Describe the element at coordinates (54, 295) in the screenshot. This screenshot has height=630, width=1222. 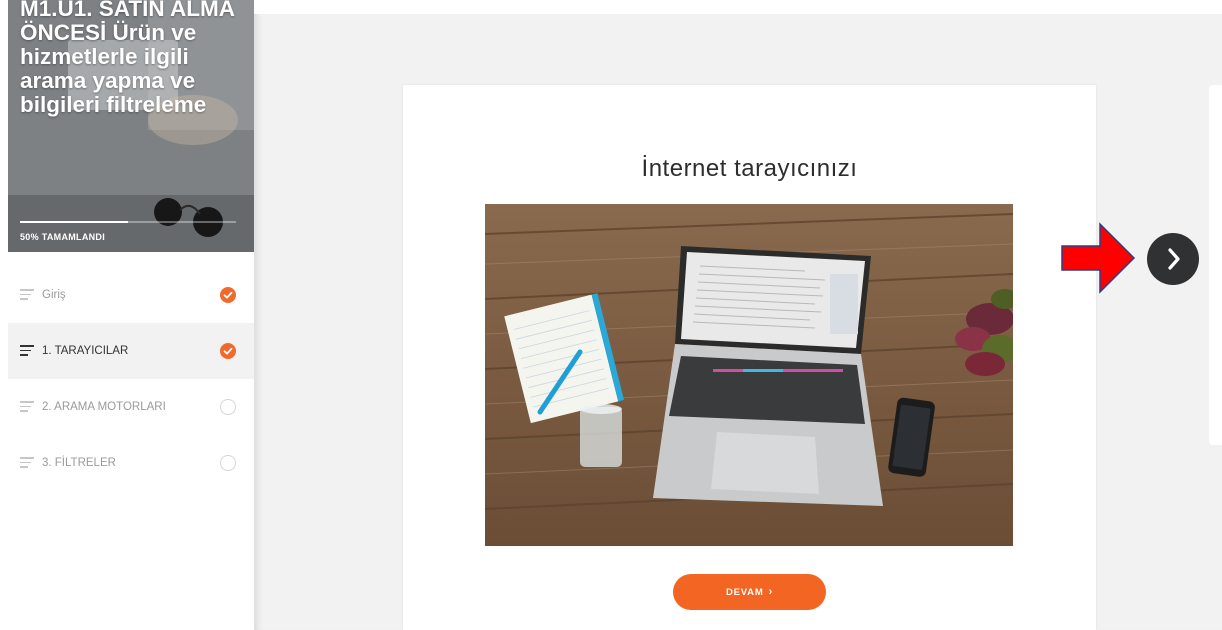
I see `sidebar-item-label: Giriş` at that location.